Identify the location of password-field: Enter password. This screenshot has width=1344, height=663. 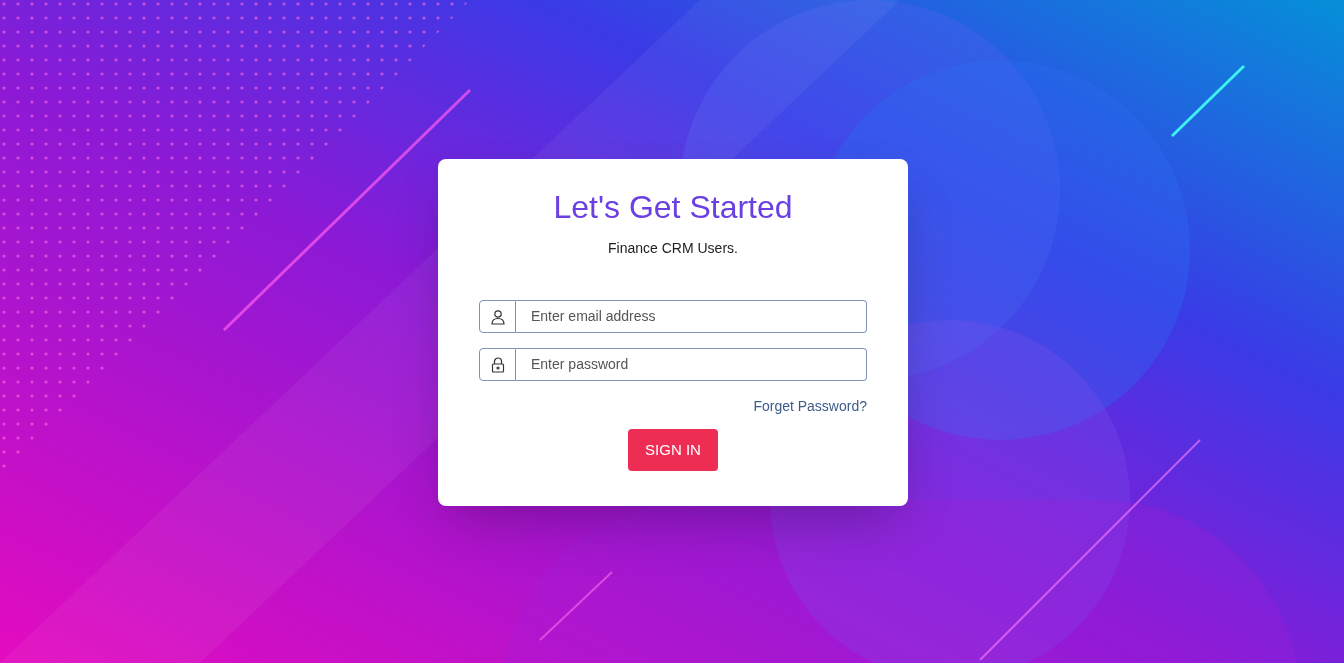
(691, 364).